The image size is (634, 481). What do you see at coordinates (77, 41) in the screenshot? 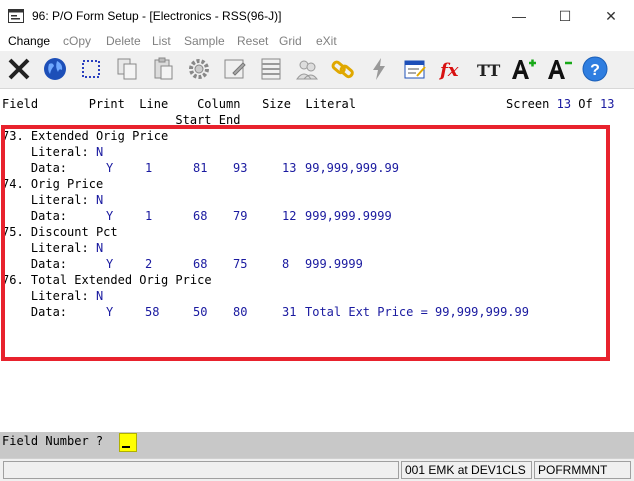
I see `menu-copy: cOpy` at bounding box center [77, 41].